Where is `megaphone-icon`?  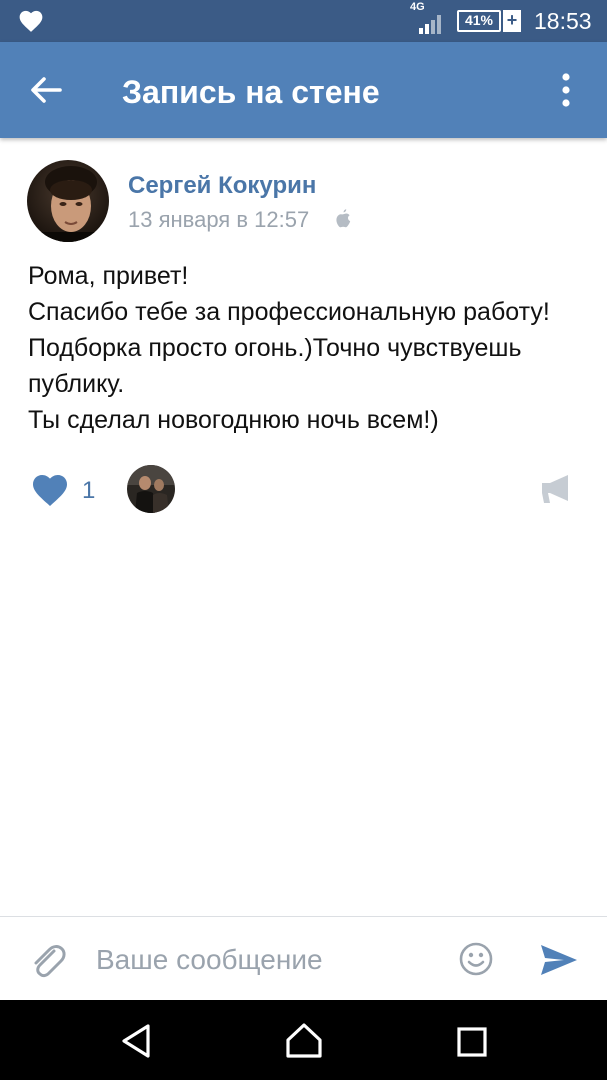
megaphone-icon is located at coordinates (557, 489).